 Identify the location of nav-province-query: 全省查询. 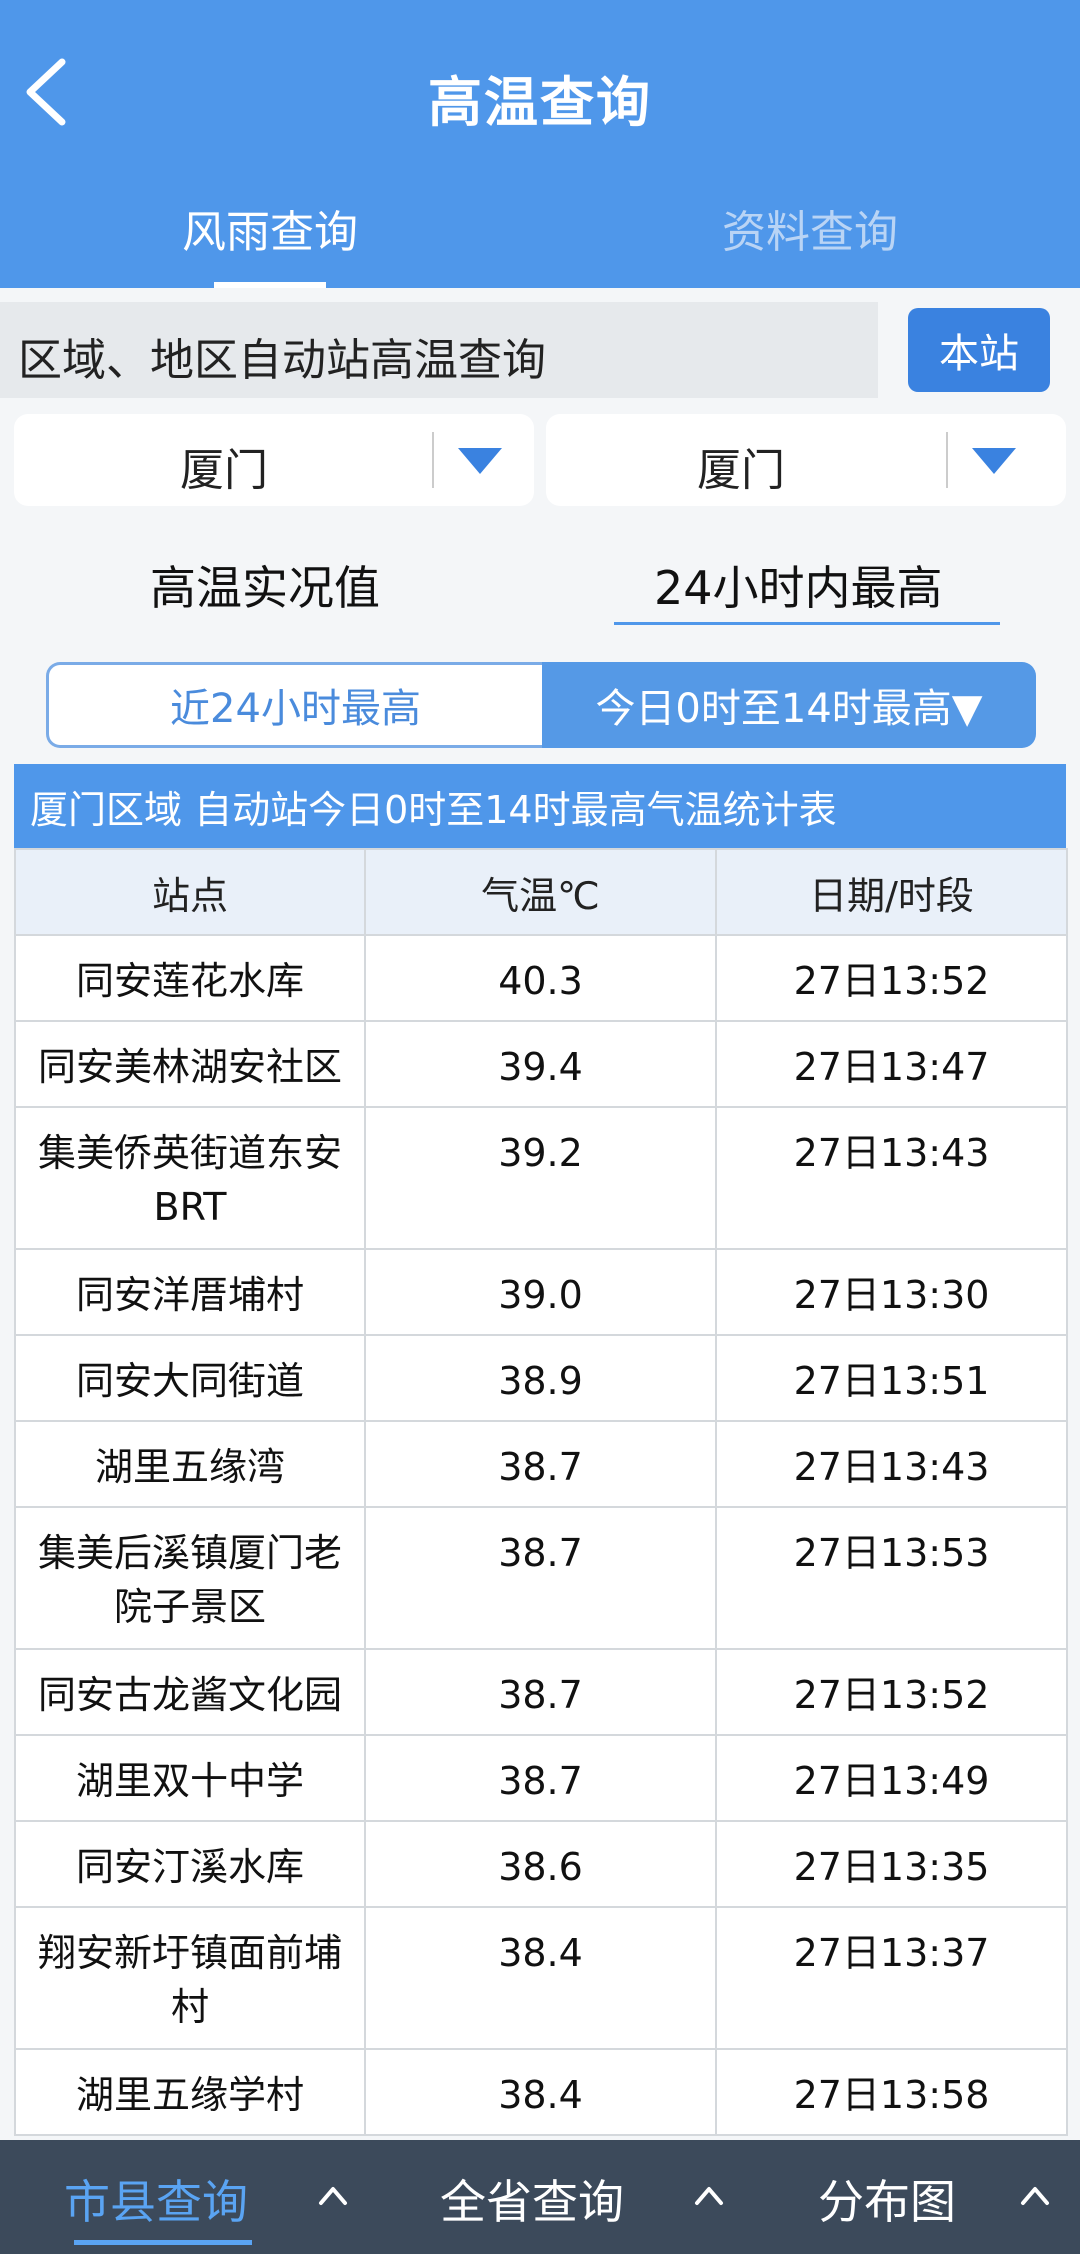
(532, 2199).